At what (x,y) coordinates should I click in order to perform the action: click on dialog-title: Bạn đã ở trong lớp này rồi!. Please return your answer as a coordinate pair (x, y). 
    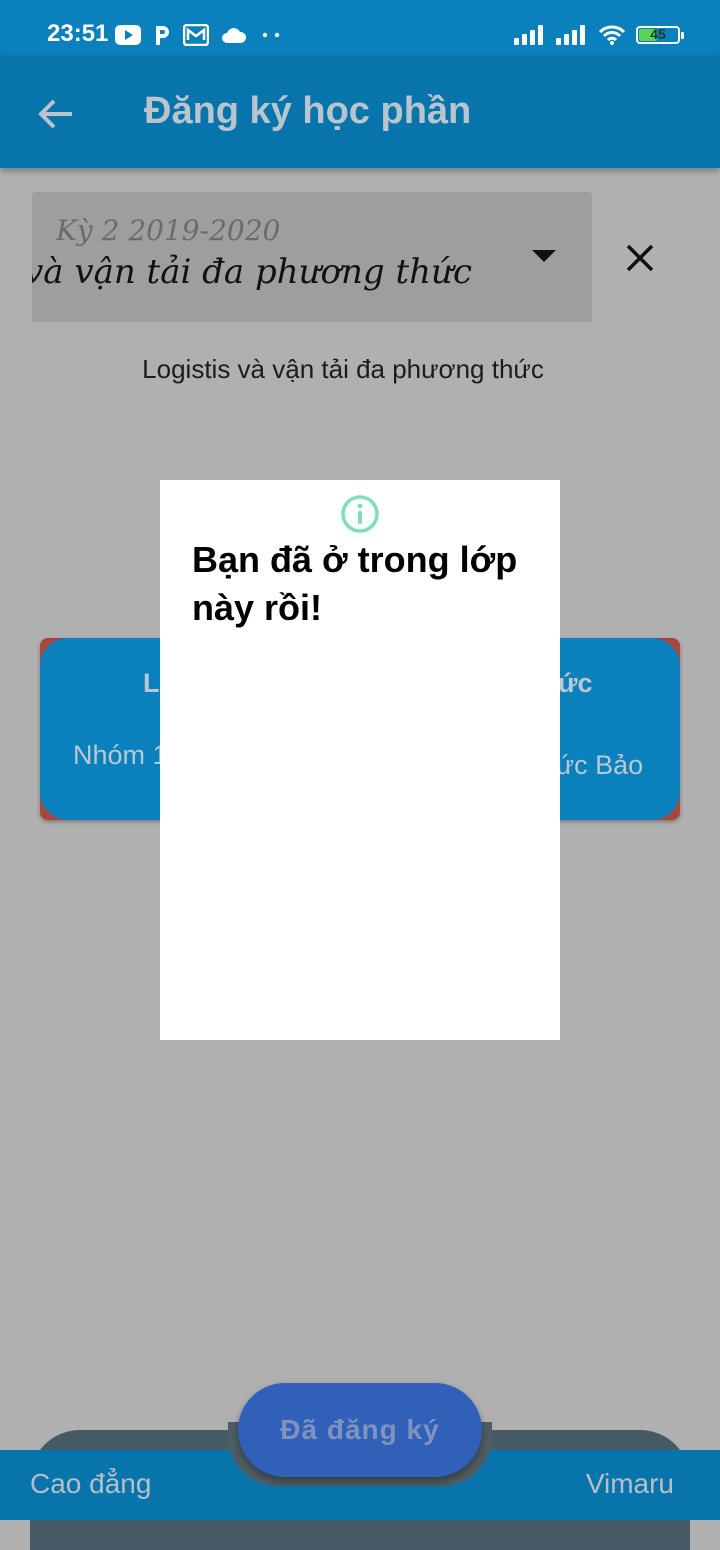
    Looking at the image, I should click on (355, 583).